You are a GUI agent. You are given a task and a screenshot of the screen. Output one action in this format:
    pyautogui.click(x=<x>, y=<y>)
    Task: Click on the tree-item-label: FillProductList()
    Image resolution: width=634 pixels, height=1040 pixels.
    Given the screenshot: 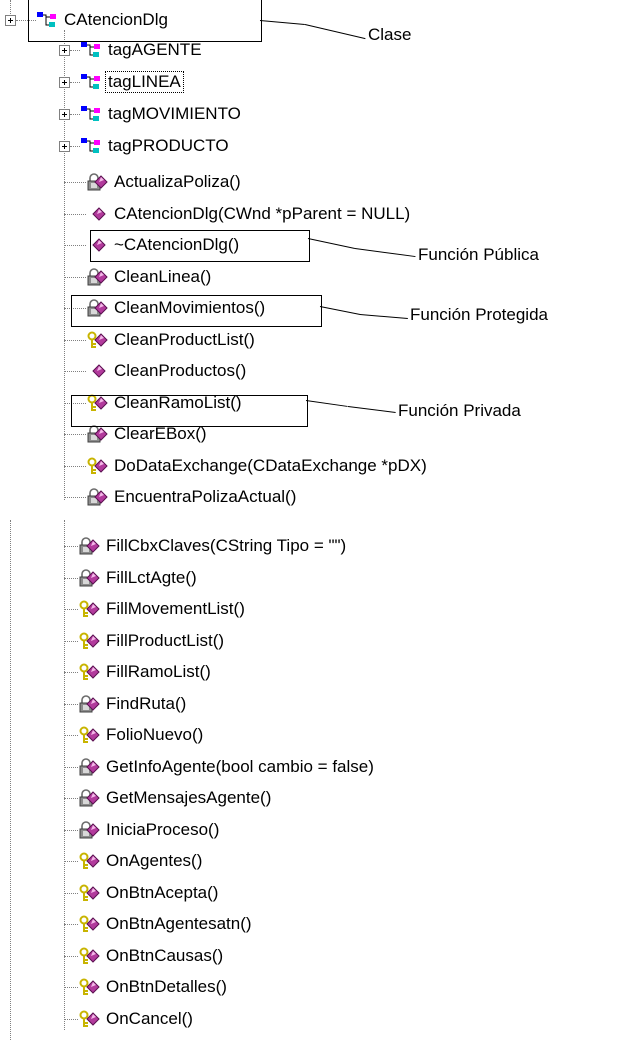 What is the action you would take?
    pyautogui.click(x=165, y=640)
    